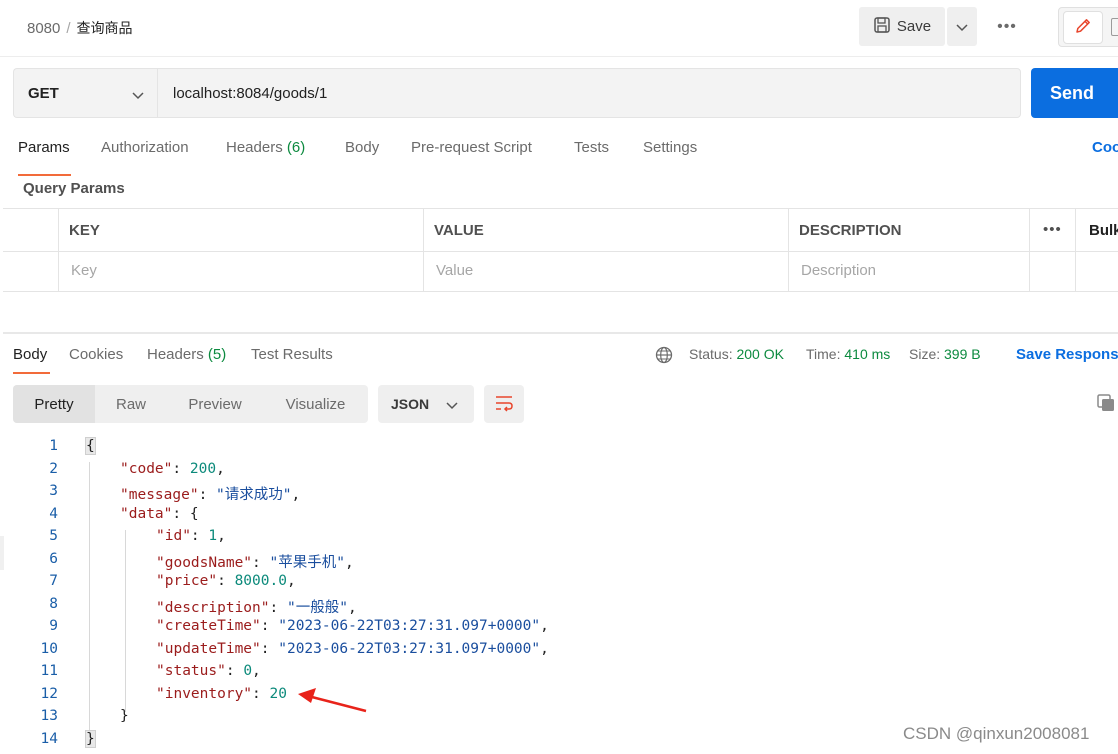 The height and width of the screenshot is (754, 1118). What do you see at coordinates (53, 536) in the screenshot?
I see `line-number: 5` at bounding box center [53, 536].